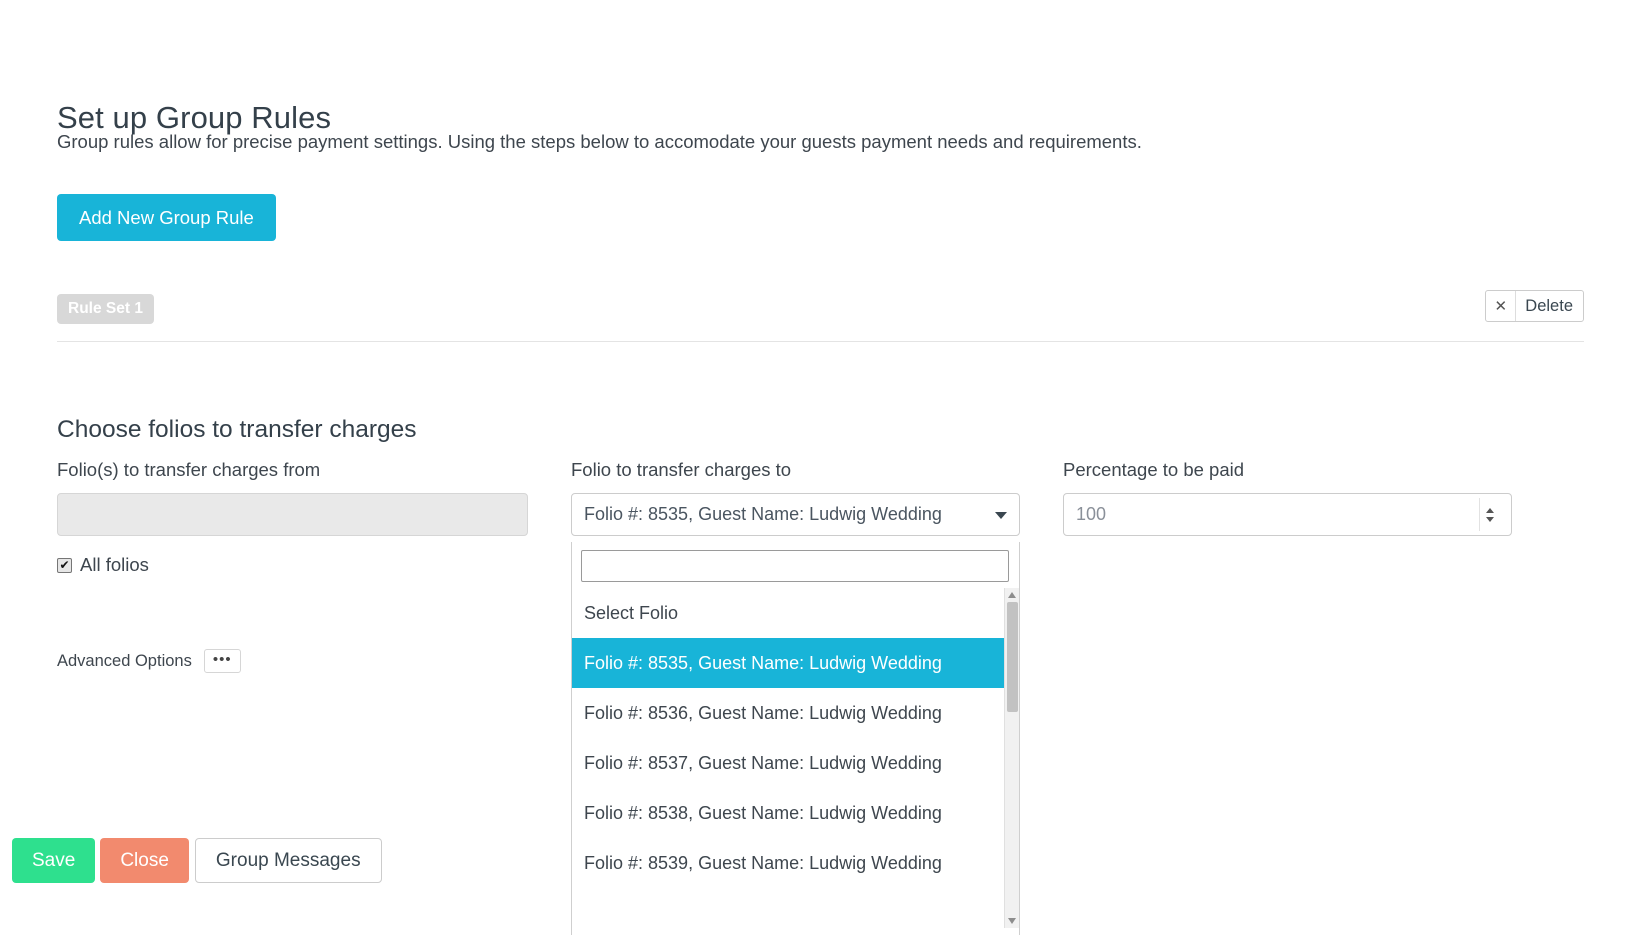 Image resolution: width=1641 pixels, height=935 pixels. Describe the element at coordinates (1489, 510) in the screenshot. I see `spinner-up-icon` at that location.